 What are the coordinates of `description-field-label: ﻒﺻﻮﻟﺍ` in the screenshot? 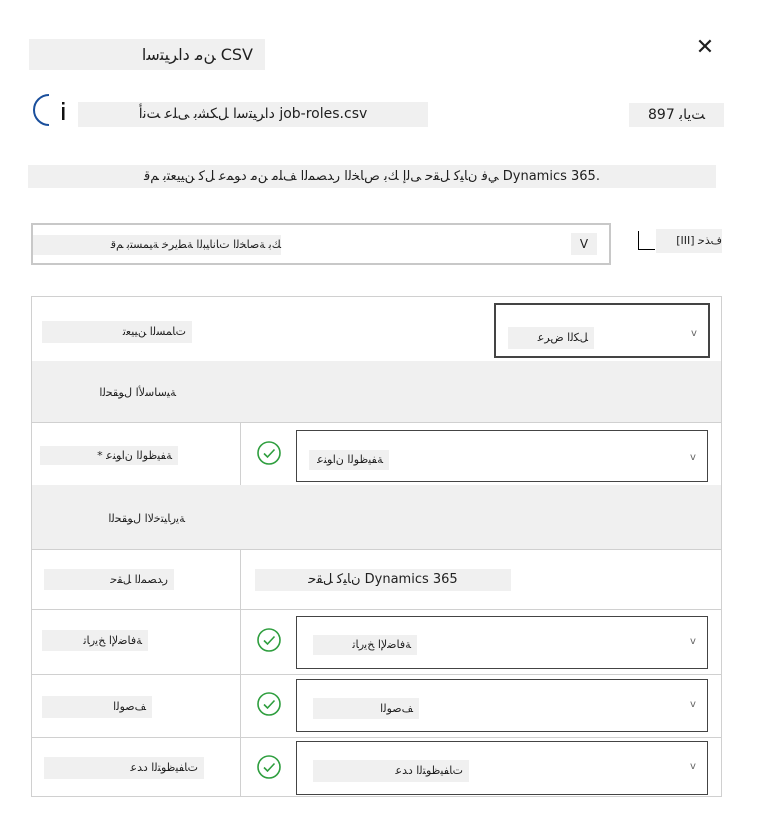 It's located at (97, 707).